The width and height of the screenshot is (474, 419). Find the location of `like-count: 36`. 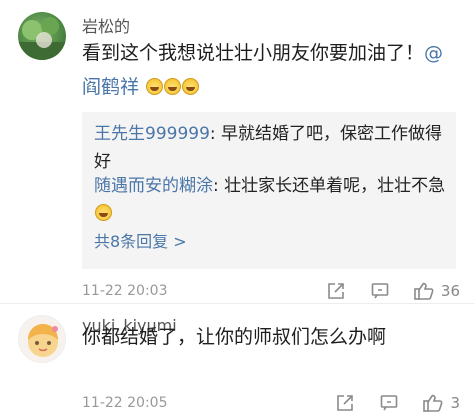

like-count: 36 is located at coordinates (450, 291).